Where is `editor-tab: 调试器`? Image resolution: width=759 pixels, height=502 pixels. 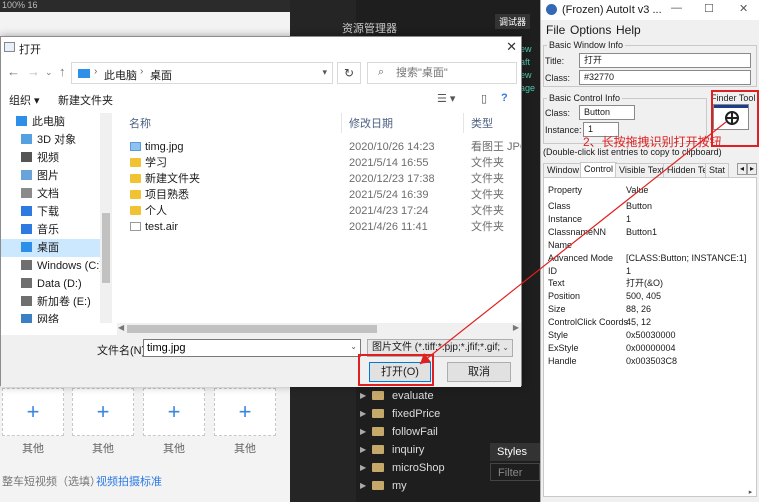
editor-tab: 调试器 is located at coordinates (513, 21).